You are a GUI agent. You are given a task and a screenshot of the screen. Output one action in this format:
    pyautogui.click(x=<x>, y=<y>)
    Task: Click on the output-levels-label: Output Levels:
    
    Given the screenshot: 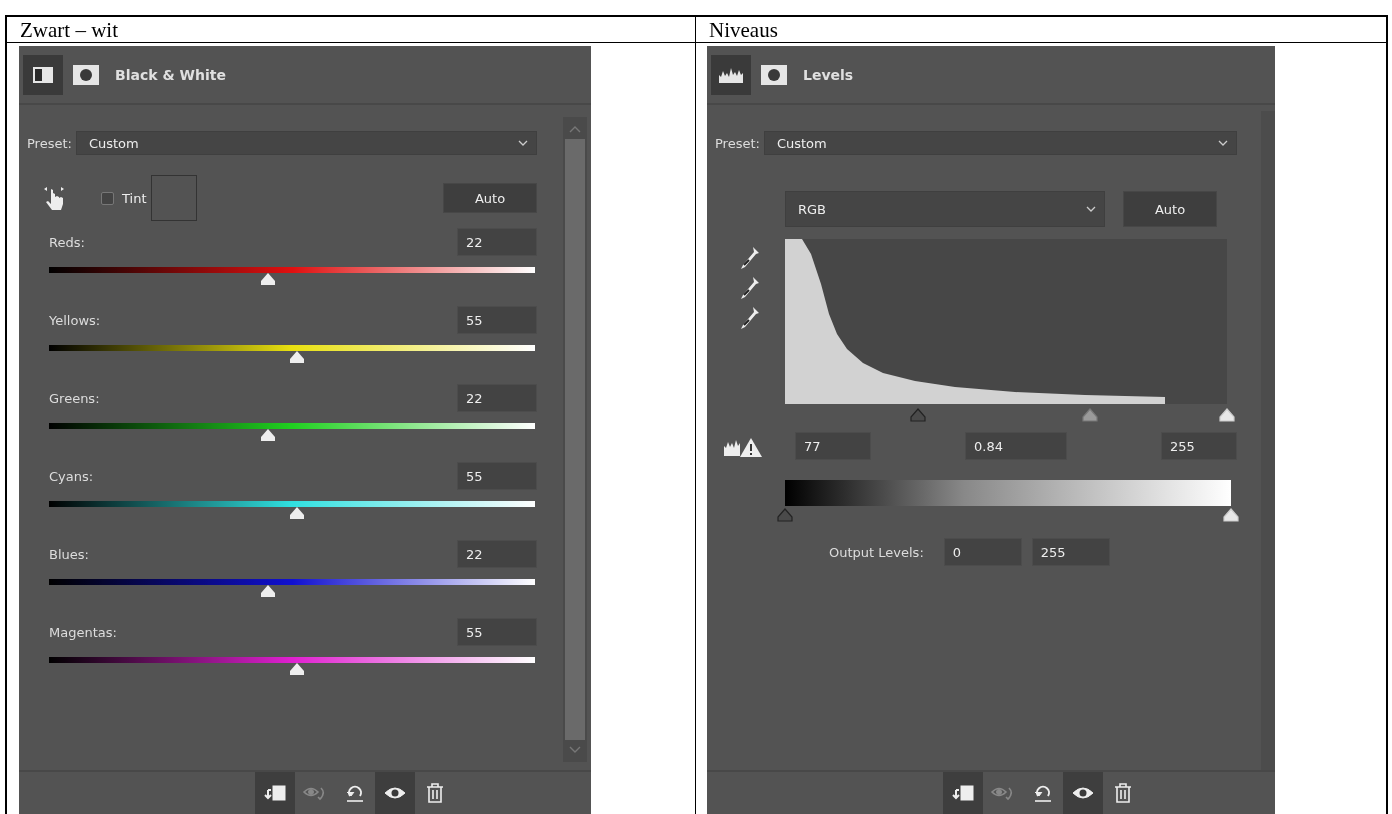 What is the action you would take?
    pyautogui.click(x=876, y=552)
    